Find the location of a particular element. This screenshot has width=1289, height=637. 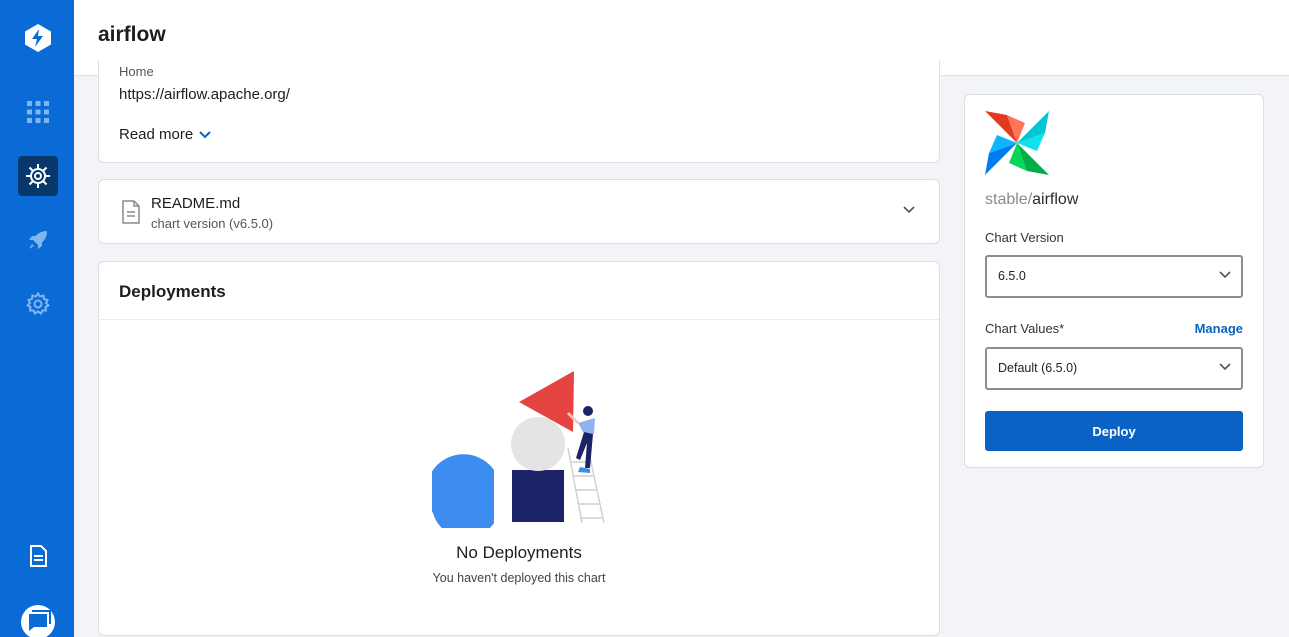

airflow-logo-icon is located at coordinates (1017, 143).